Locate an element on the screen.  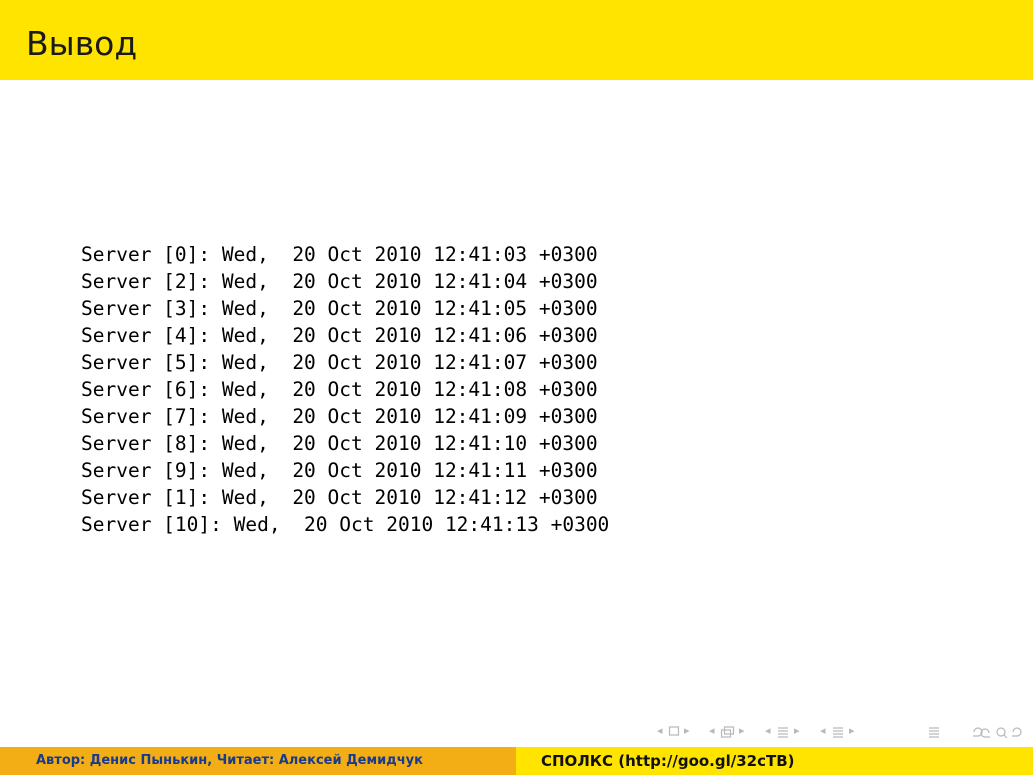
slide-title: Вывод is located at coordinates (82, 43).